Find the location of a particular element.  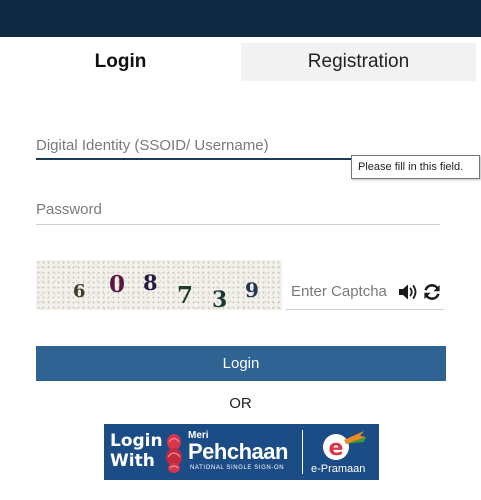

password-underline is located at coordinates (238, 224).